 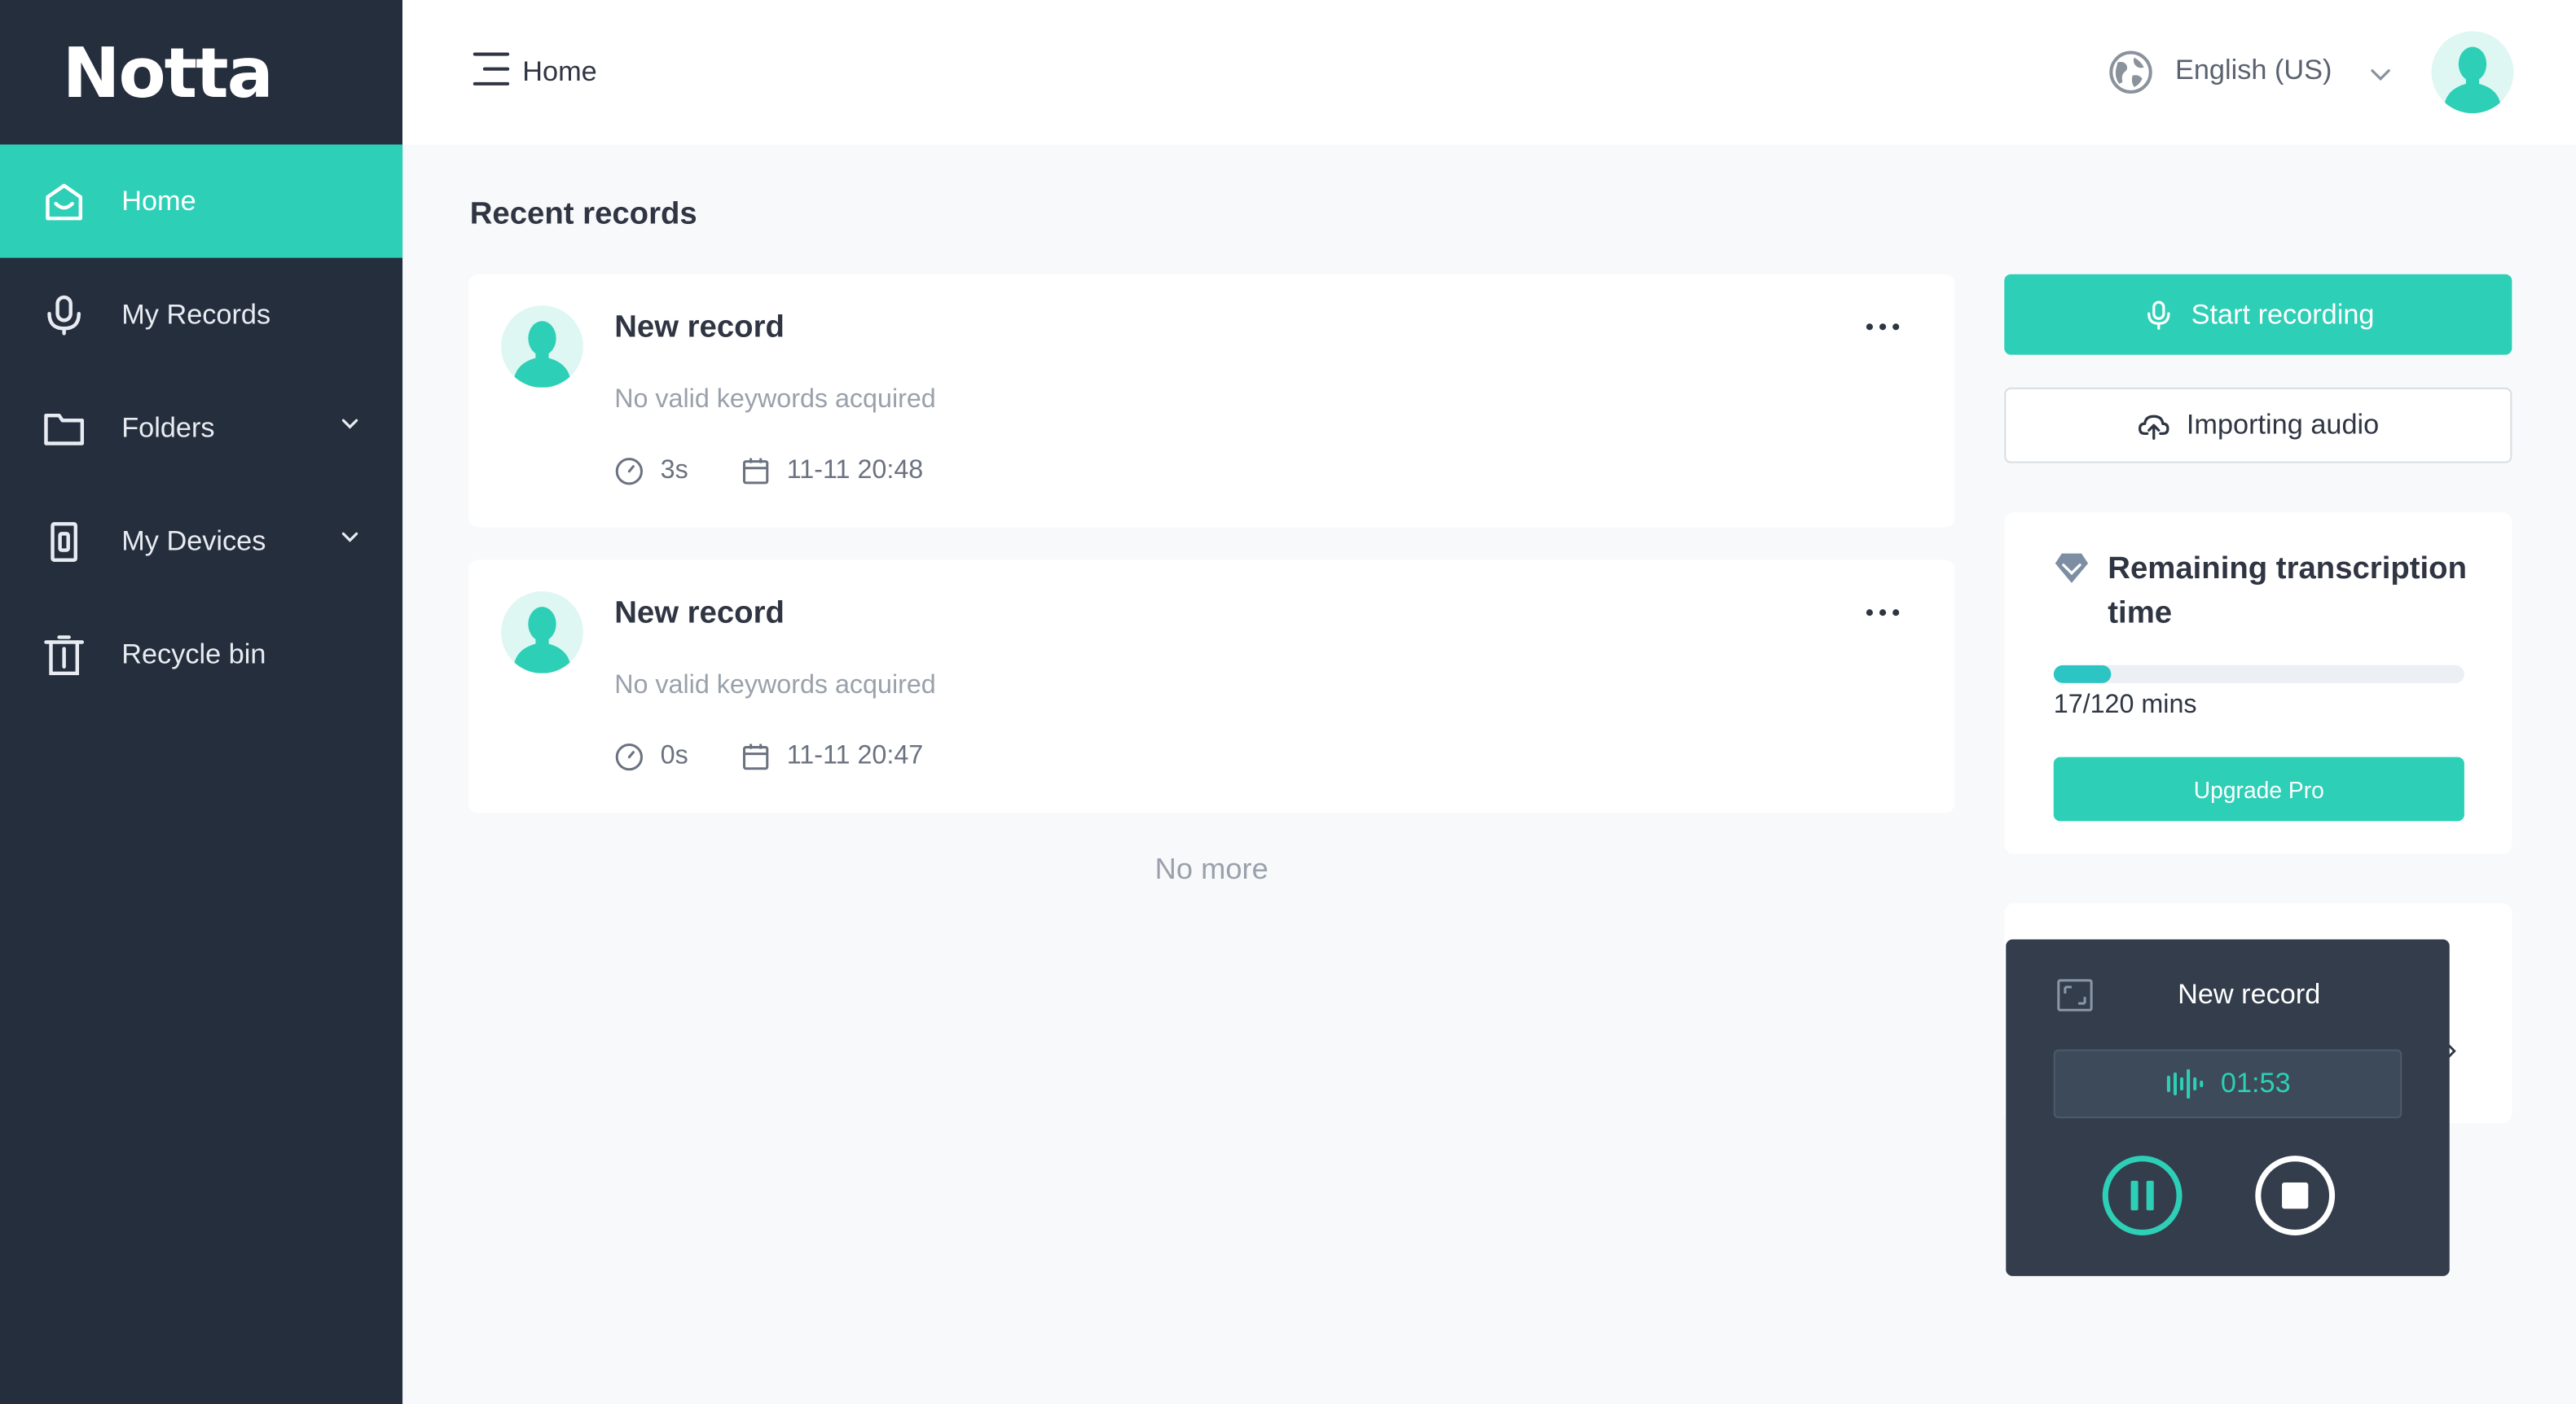 I want to click on app-logo: Notta, so click(x=168, y=74).